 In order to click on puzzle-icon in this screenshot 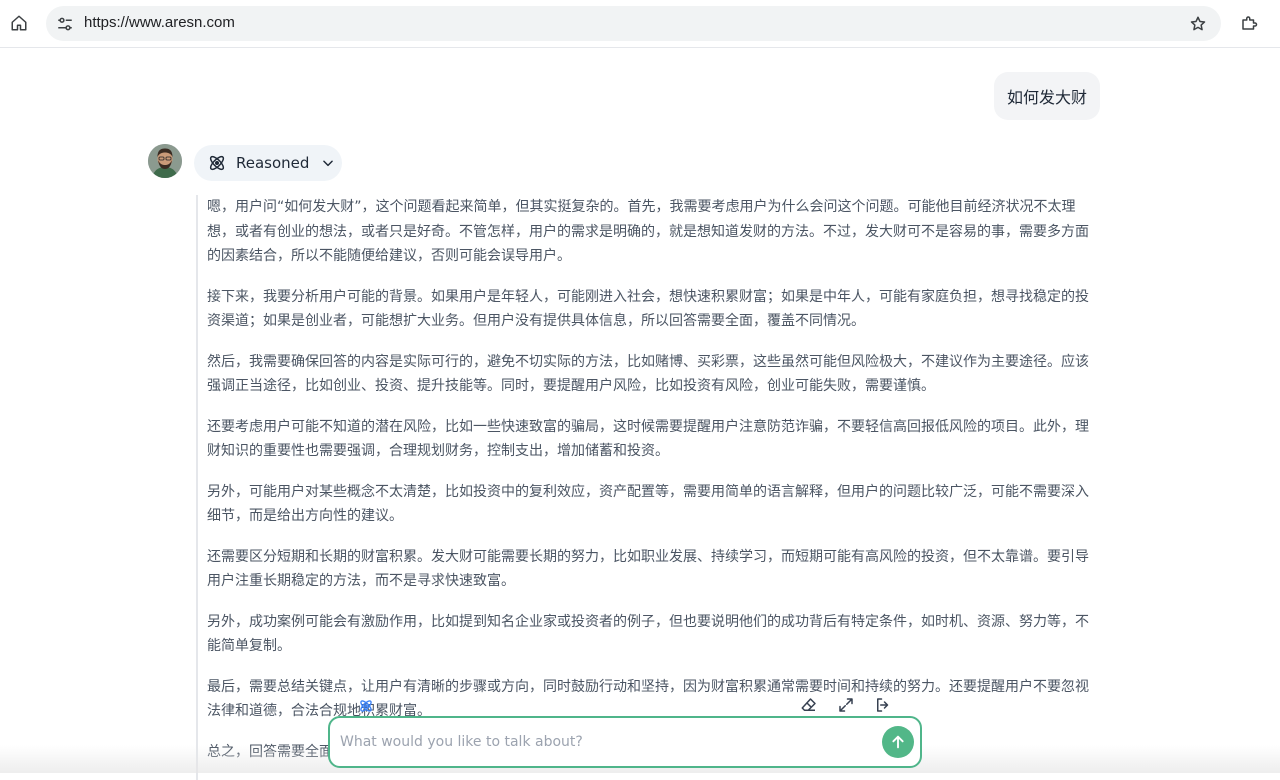, I will do `click(1249, 23)`.